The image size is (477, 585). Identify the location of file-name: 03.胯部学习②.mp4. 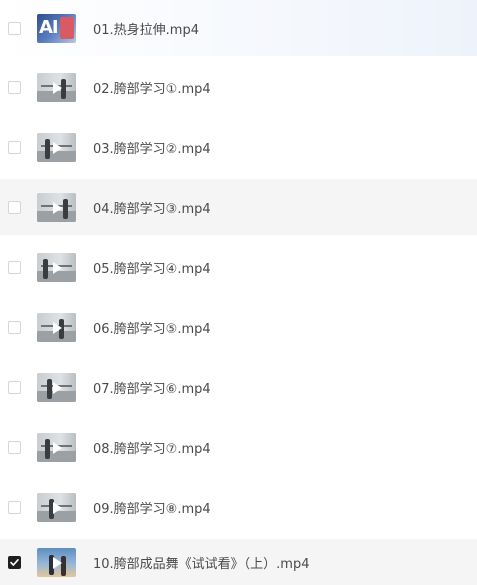
(152, 147).